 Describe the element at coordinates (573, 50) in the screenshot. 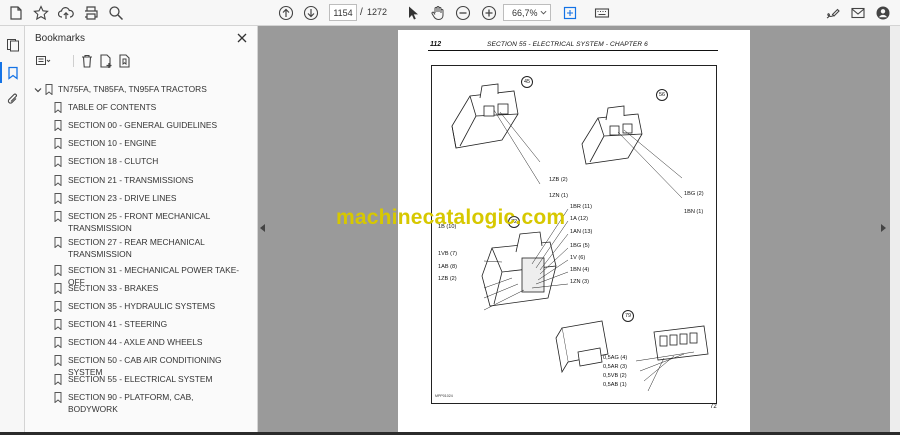

I see `header-rule` at that location.